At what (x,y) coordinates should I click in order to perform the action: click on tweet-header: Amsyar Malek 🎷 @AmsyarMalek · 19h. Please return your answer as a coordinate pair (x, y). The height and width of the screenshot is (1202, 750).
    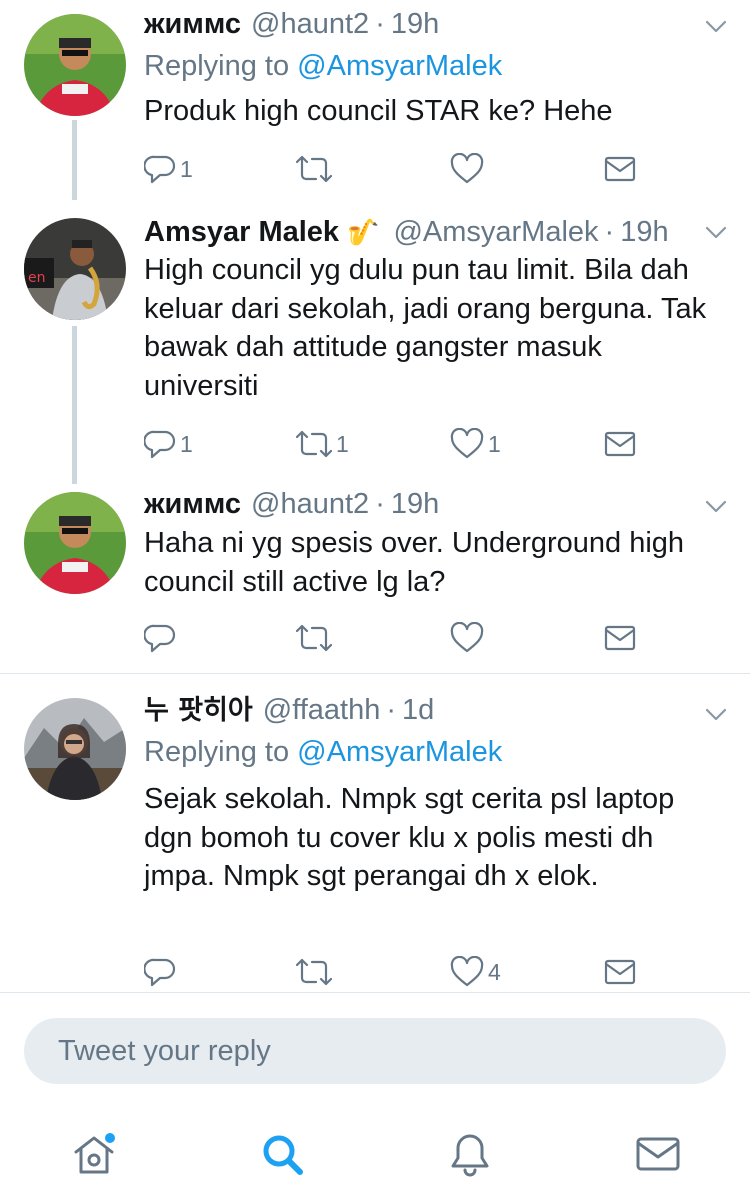
    Looking at the image, I should click on (406, 232).